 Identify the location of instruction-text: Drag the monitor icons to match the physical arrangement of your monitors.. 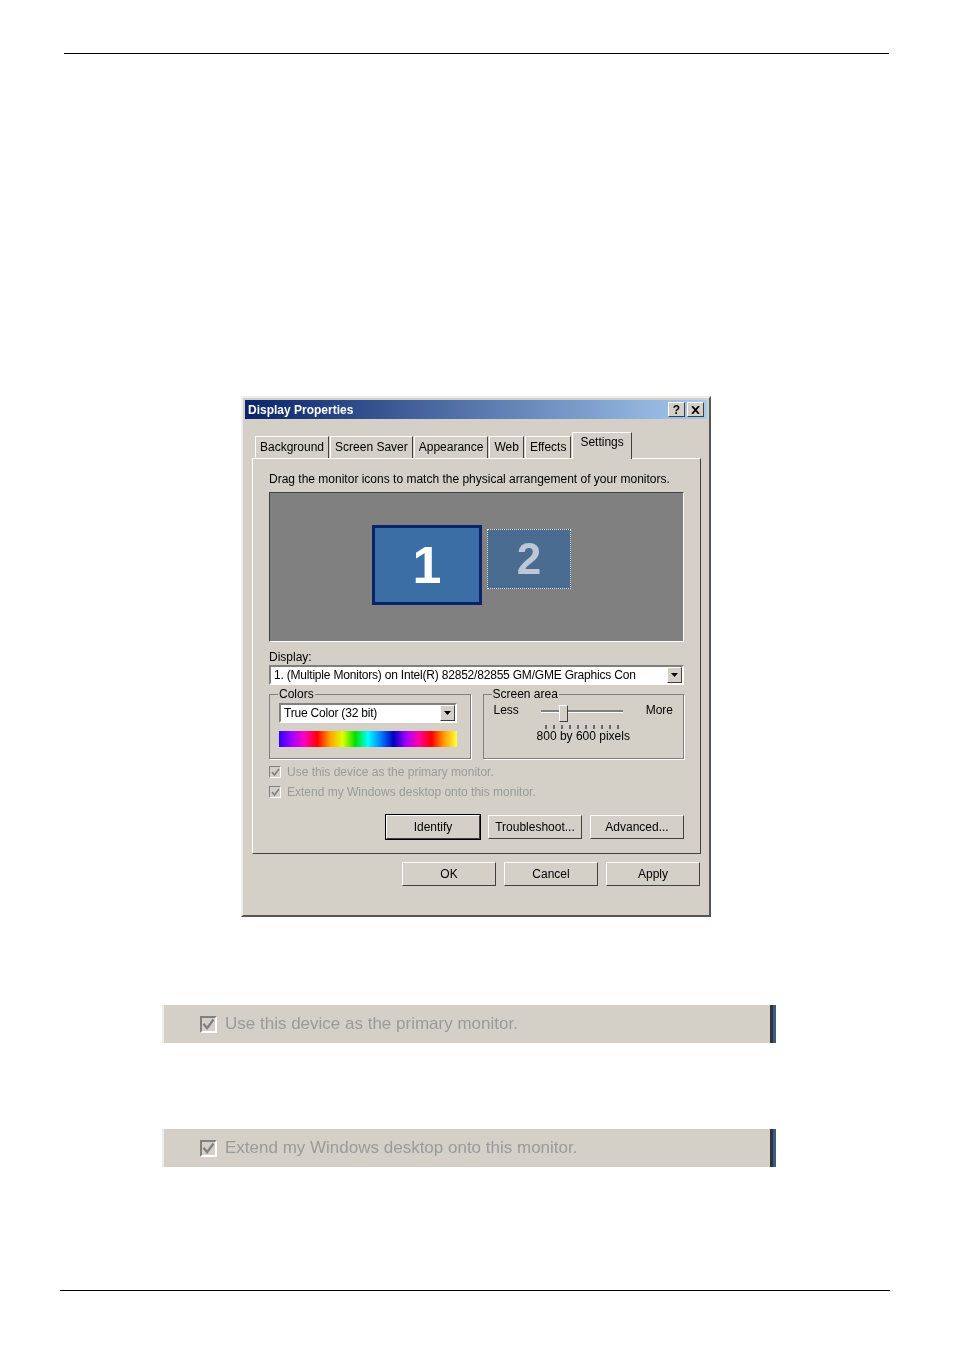
(470, 479).